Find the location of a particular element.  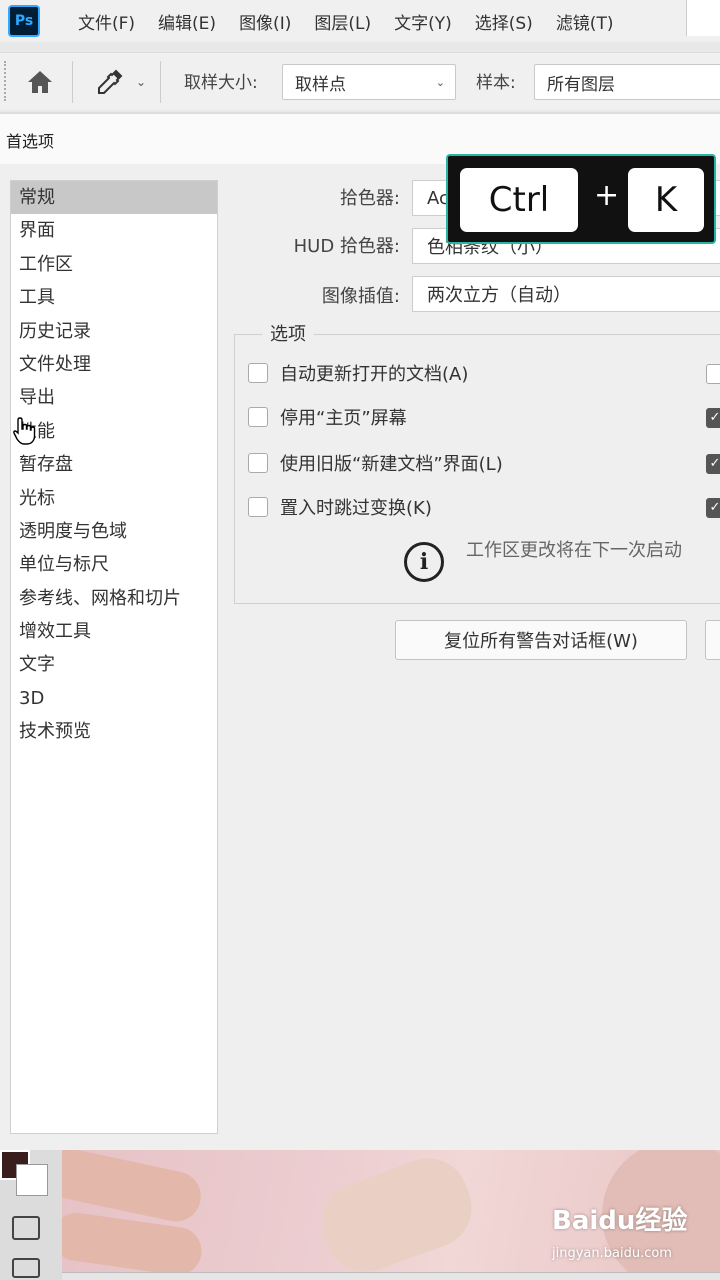

options-group-legend: 选项 is located at coordinates (288, 333).